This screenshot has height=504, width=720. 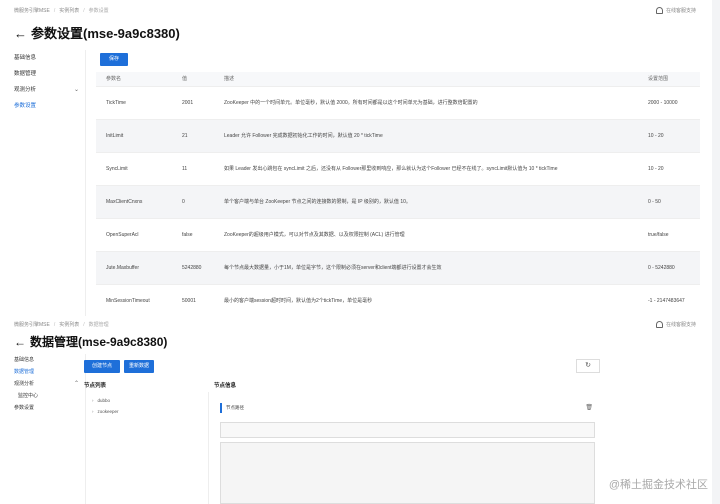 What do you see at coordinates (134, 202) in the screenshot?
I see `param-name: MaxClientCnxns` at bounding box center [134, 202].